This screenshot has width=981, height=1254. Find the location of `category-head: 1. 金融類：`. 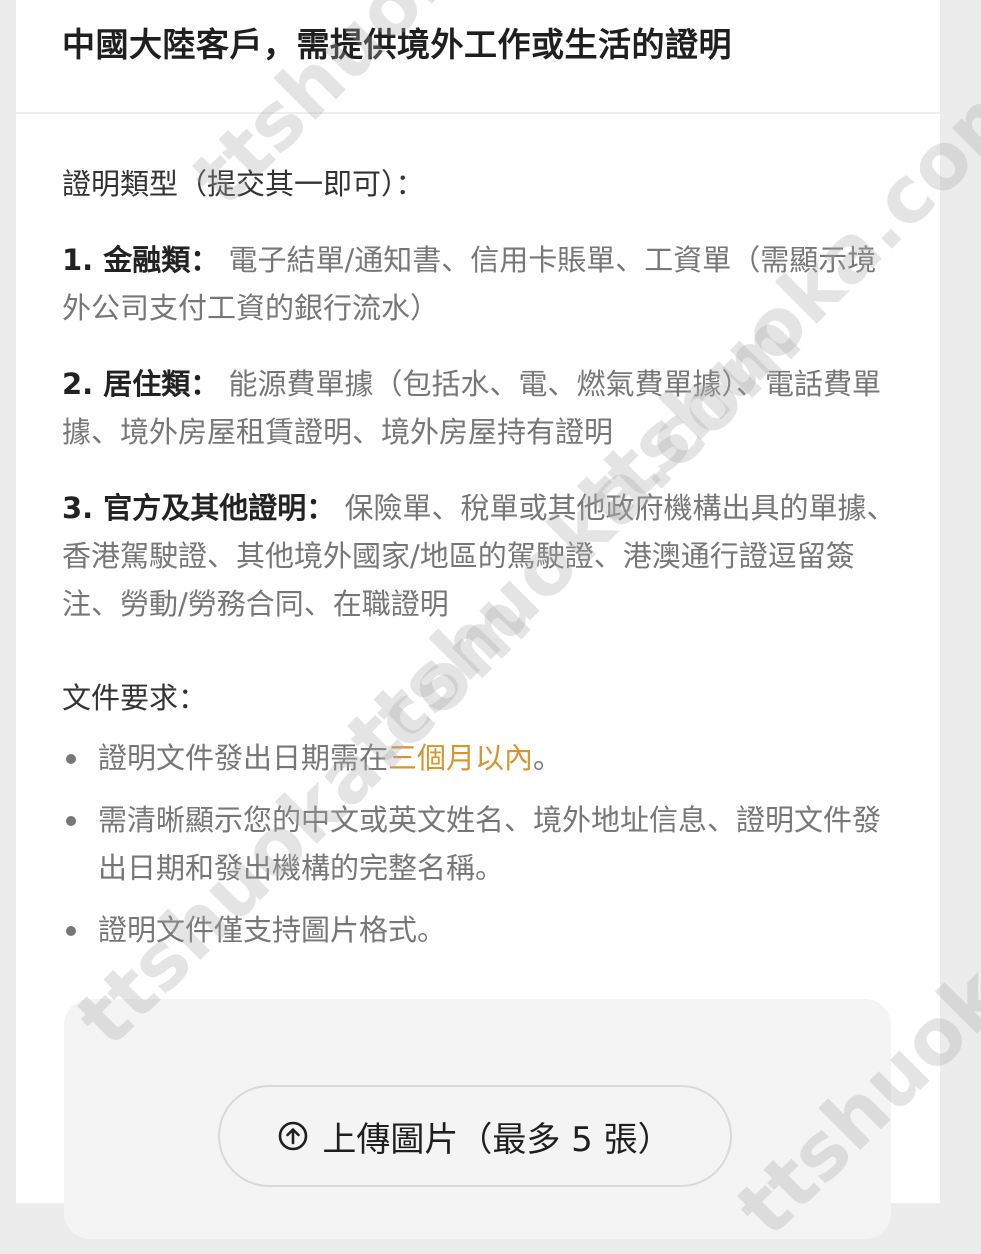

category-head: 1. 金融類： is located at coordinates (141, 260).